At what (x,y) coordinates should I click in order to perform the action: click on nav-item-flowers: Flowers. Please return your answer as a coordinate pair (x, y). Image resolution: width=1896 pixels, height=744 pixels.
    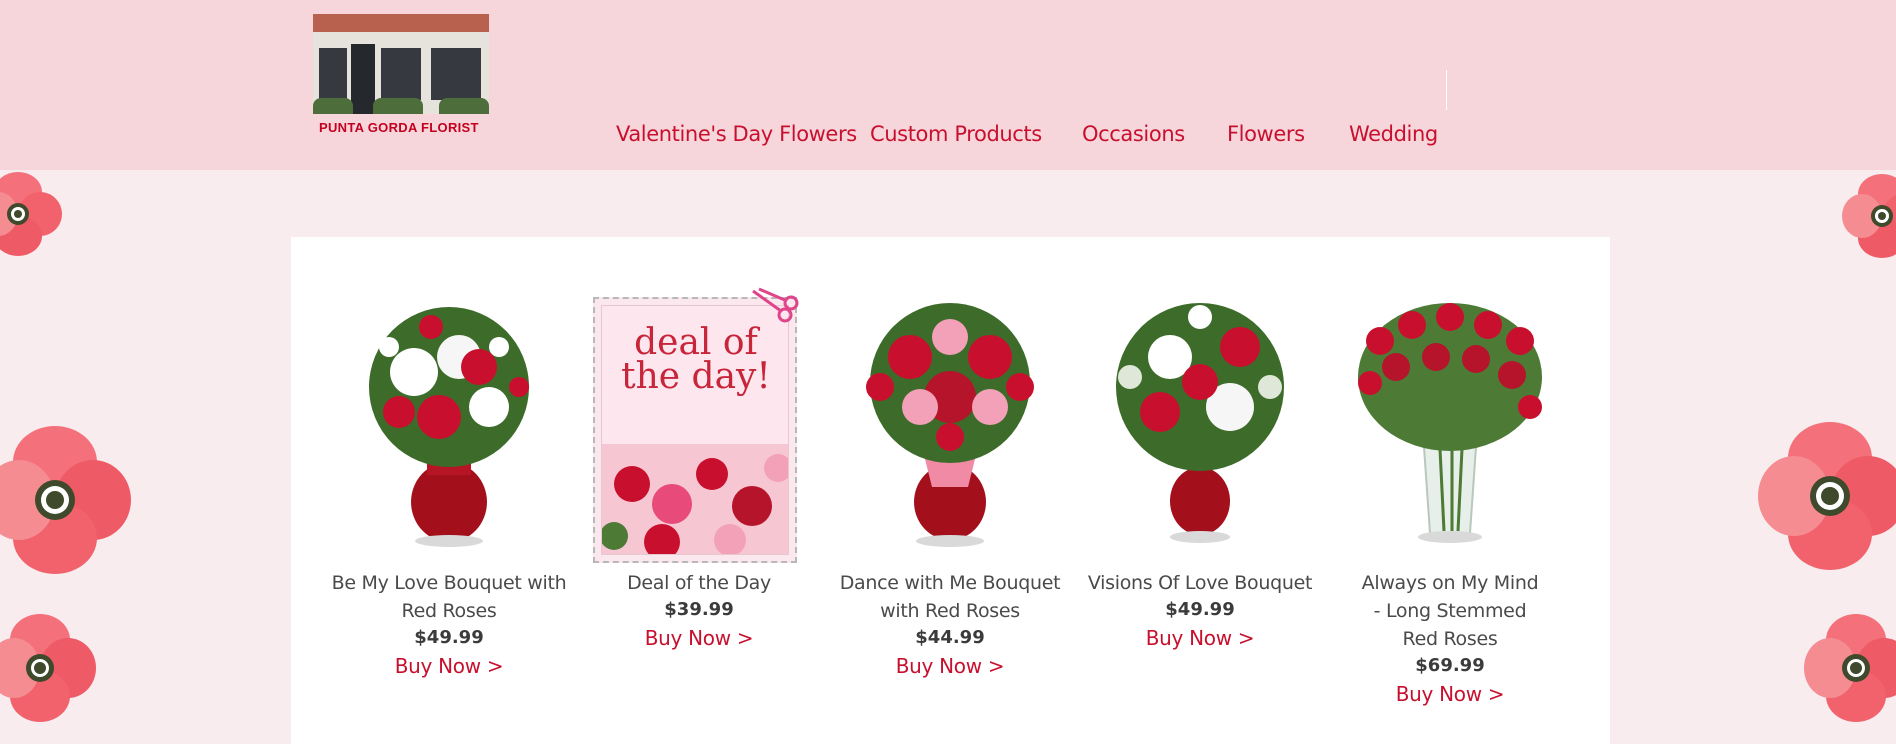
    Looking at the image, I should click on (1266, 134).